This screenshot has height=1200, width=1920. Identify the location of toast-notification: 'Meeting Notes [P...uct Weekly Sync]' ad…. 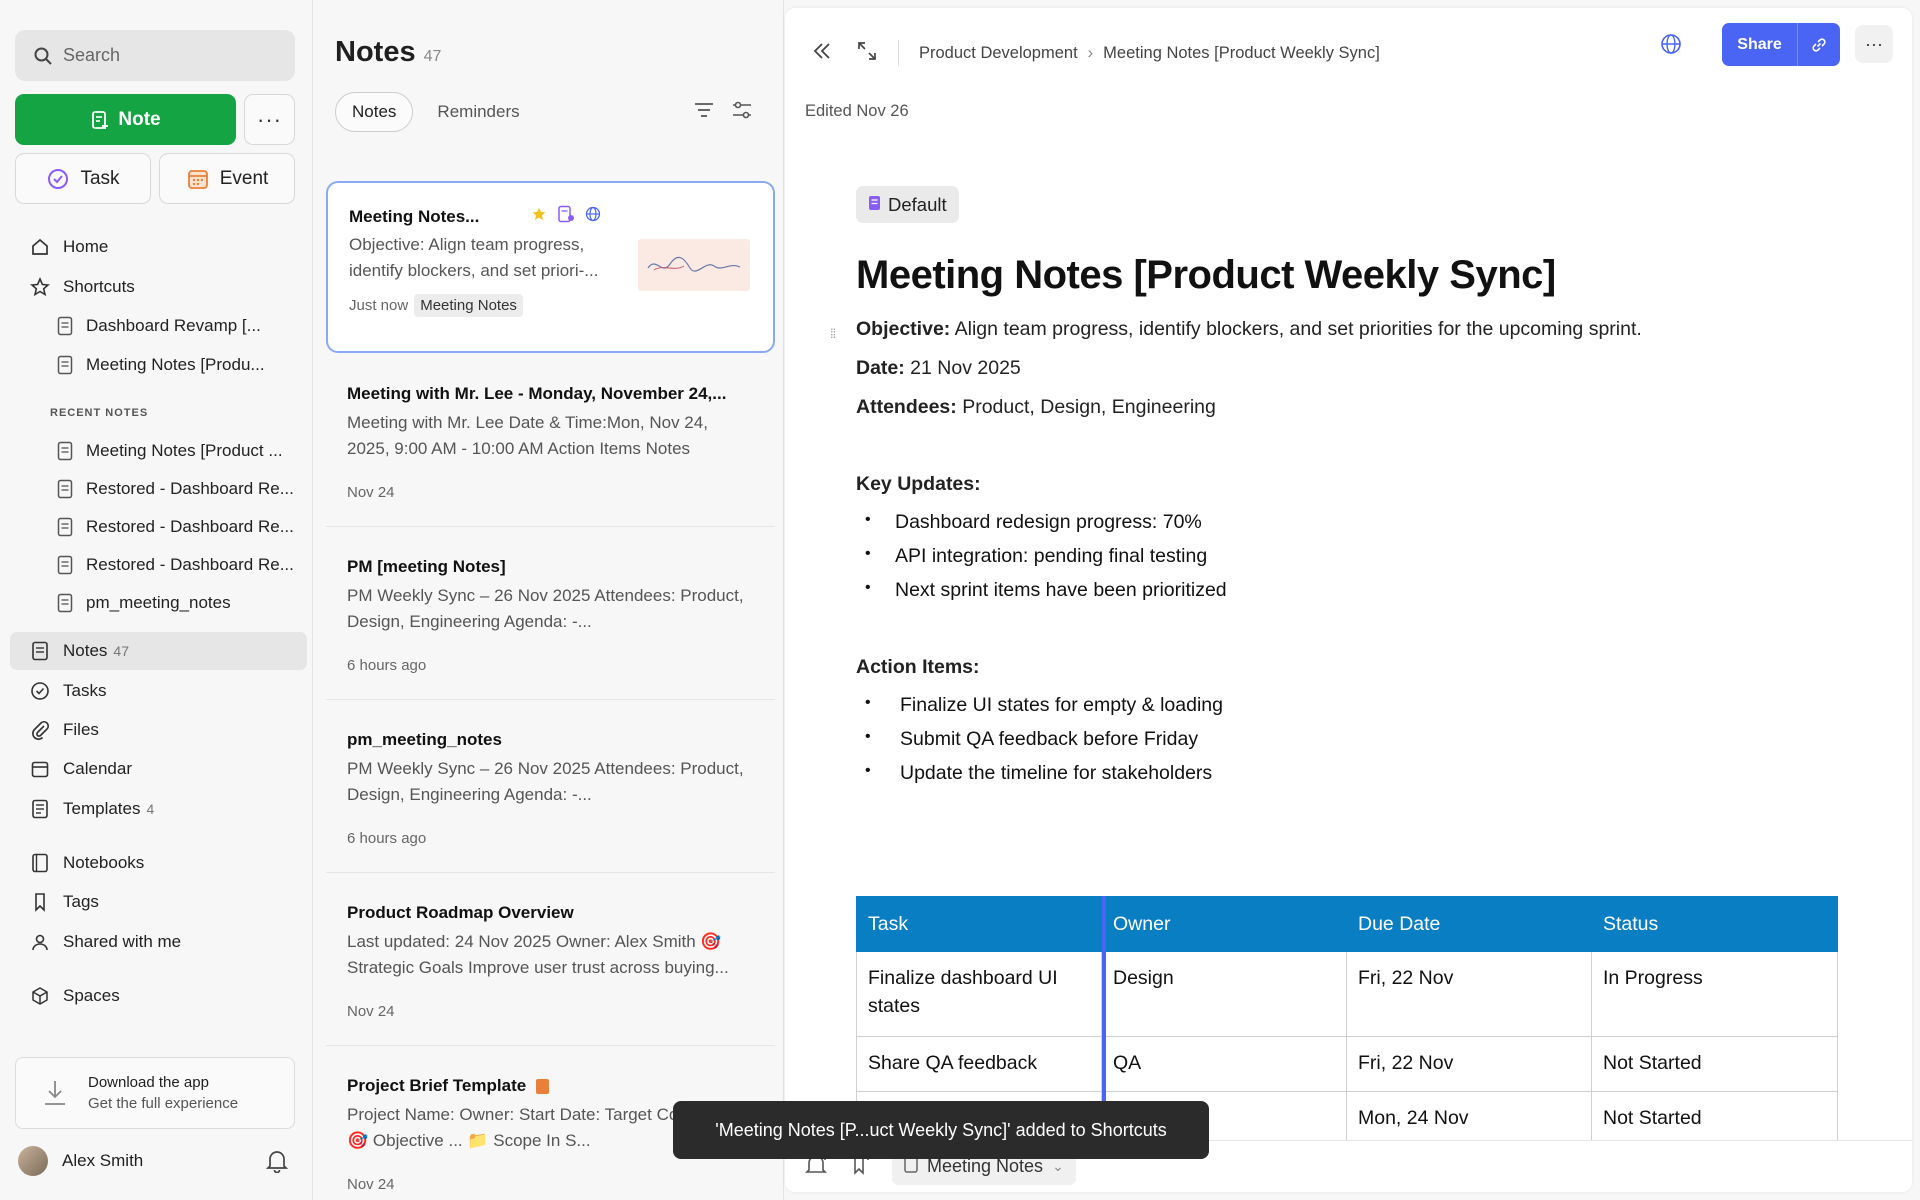
(941, 1130).